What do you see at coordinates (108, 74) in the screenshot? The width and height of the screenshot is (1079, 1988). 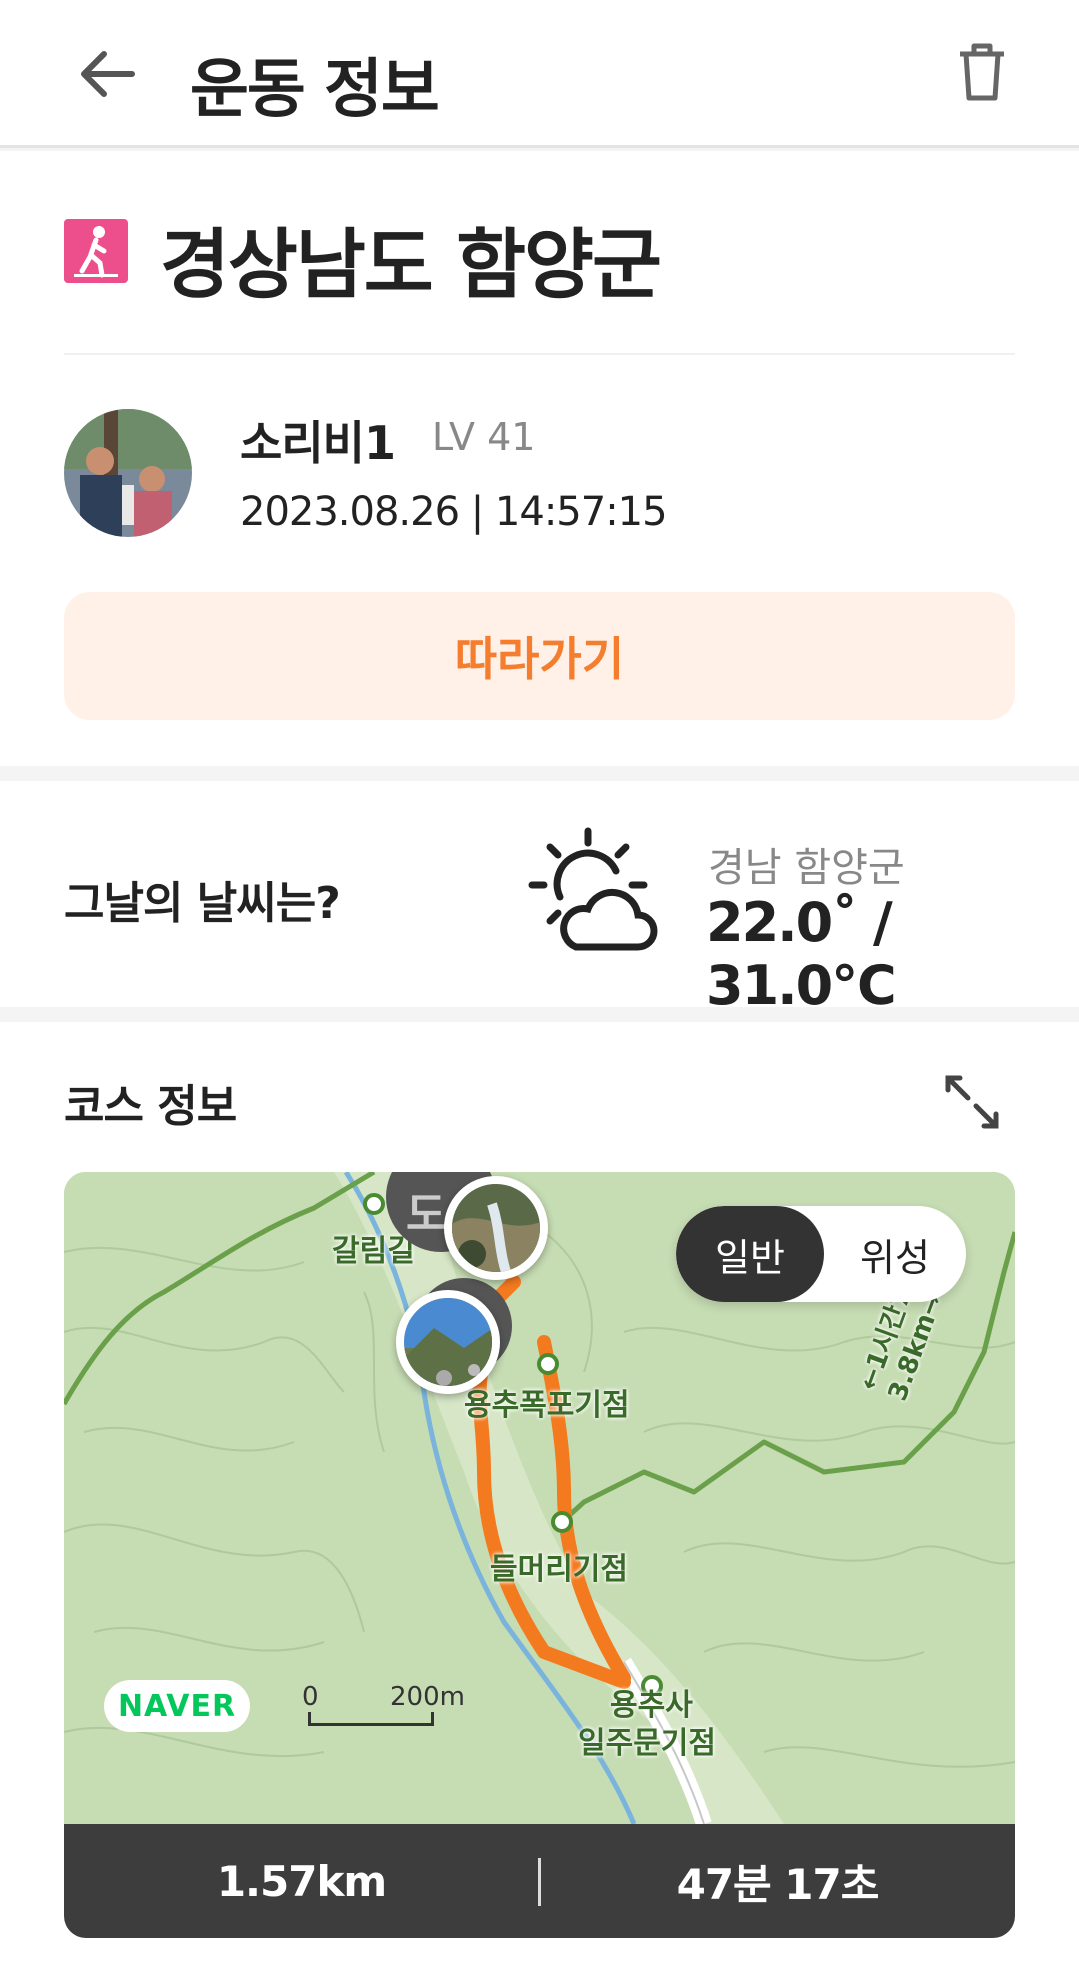 I see `back-arrow-icon` at bounding box center [108, 74].